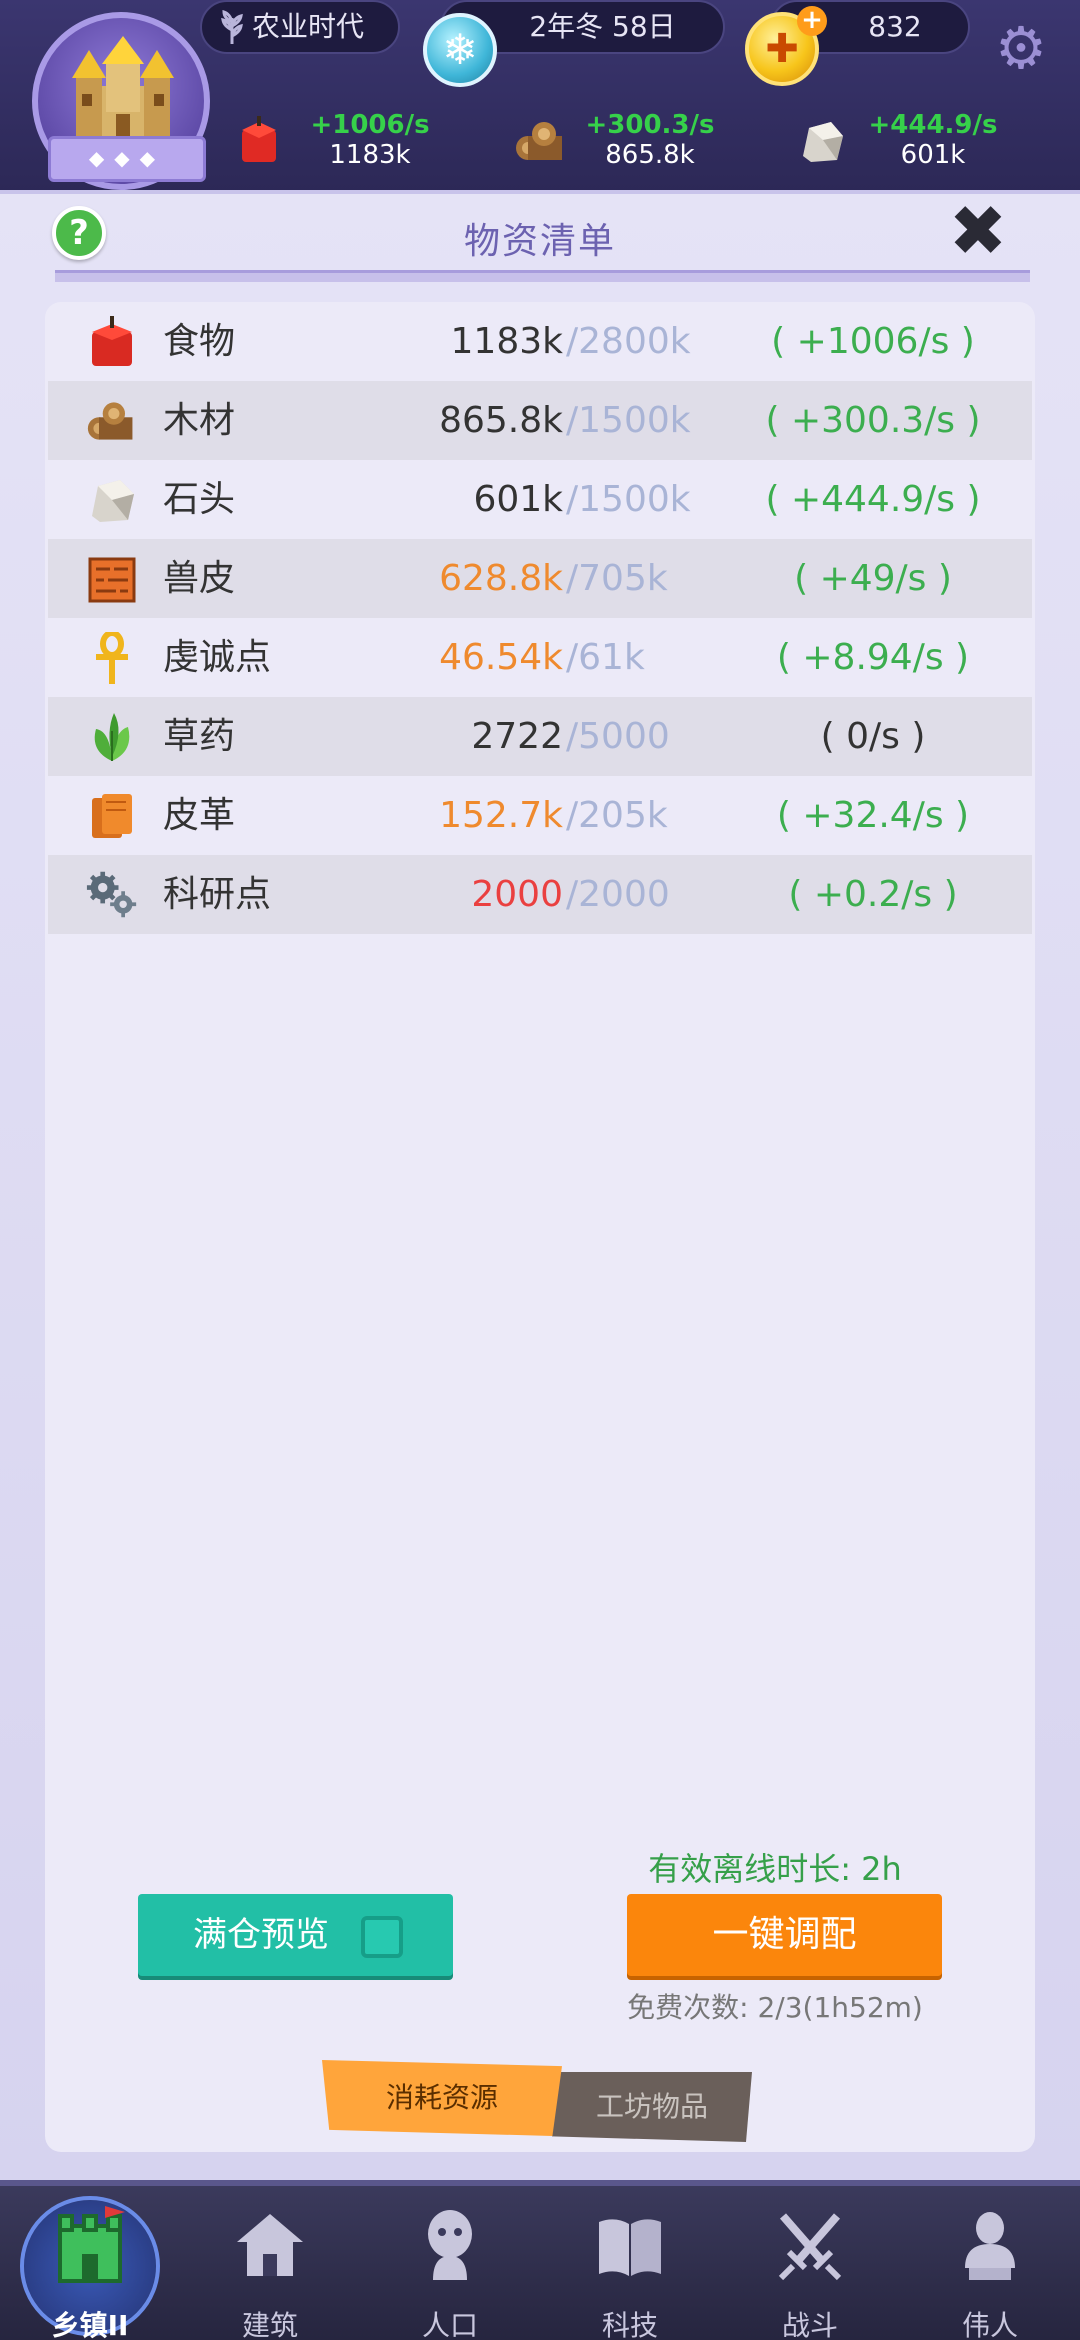 Image resolution: width=1080 pixels, height=2340 pixels. I want to click on resource-current: 152.7k, so click(501, 815).